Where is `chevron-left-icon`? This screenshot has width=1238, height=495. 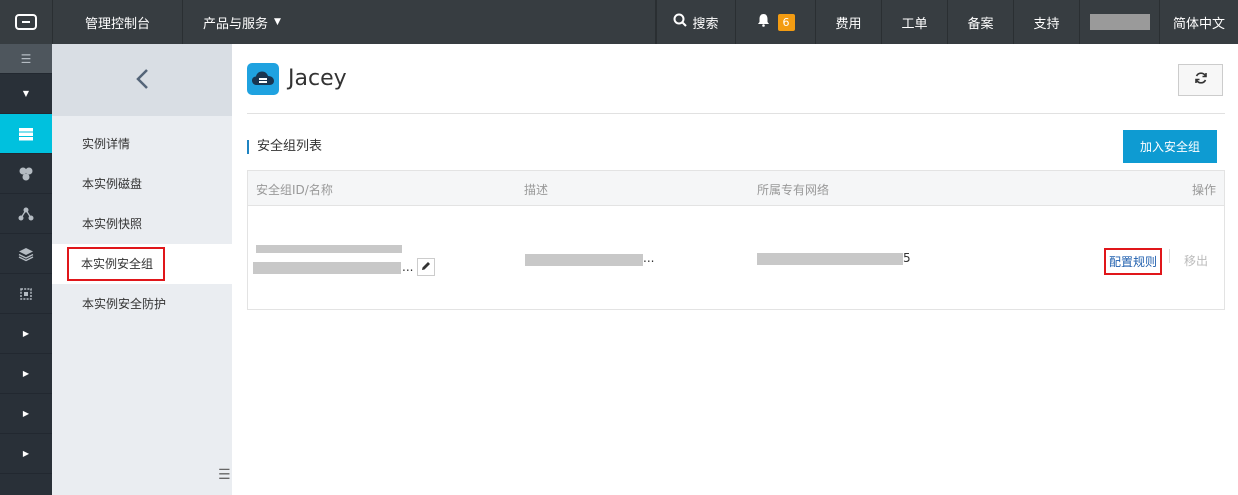 chevron-left-icon is located at coordinates (142, 80).